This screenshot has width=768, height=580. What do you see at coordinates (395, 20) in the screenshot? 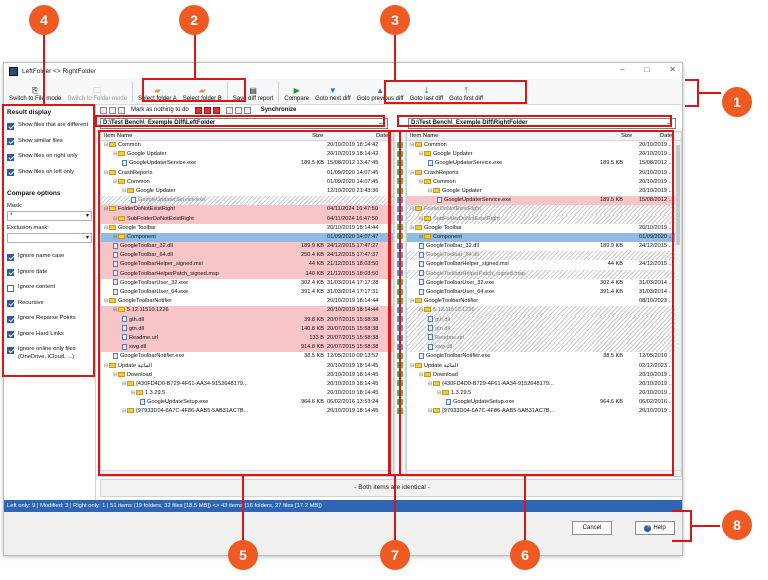
I see `callout-3: 3` at bounding box center [395, 20].